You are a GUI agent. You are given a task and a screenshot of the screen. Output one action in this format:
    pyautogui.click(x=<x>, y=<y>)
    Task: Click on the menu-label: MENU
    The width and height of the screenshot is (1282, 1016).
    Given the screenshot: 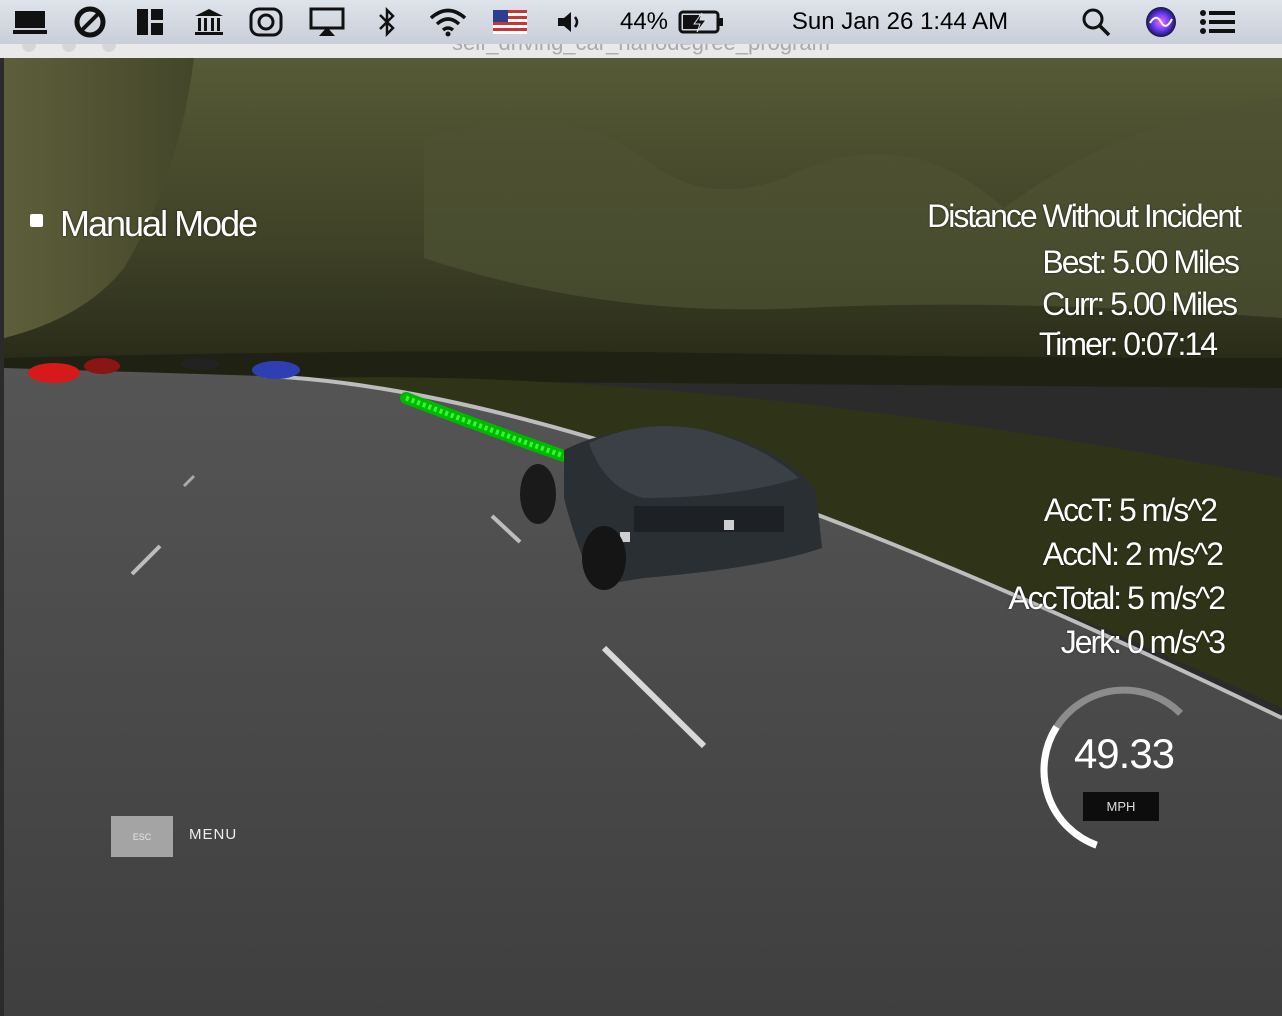 What is the action you would take?
    pyautogui.click(x=213, y=834)
    